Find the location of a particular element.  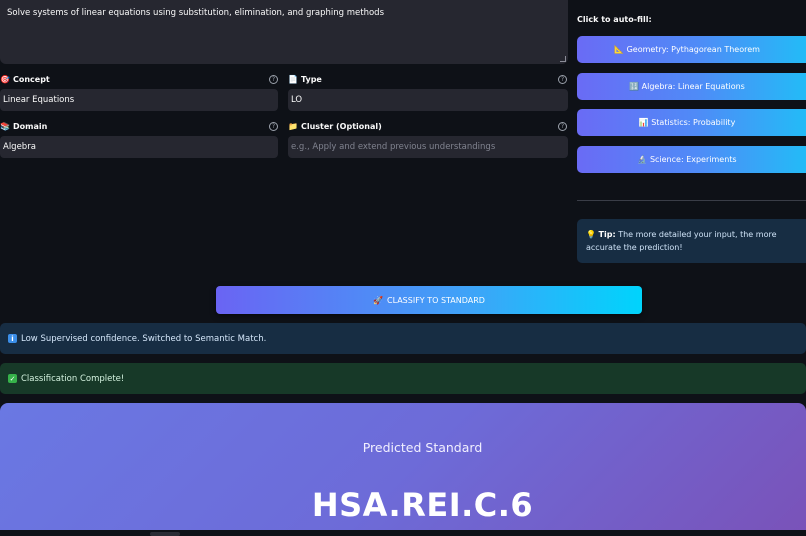

bottom-bar is located at coordinates (403, 533).